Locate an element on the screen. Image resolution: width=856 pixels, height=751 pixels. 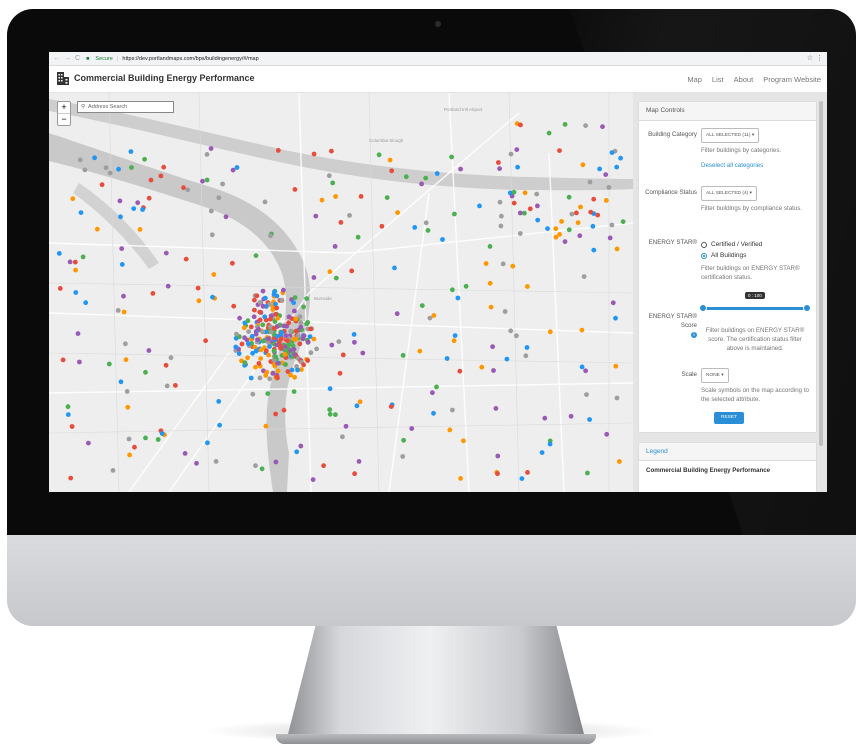
radio-certified-verified: Certified / Verified is located at coordinates (755, 244).